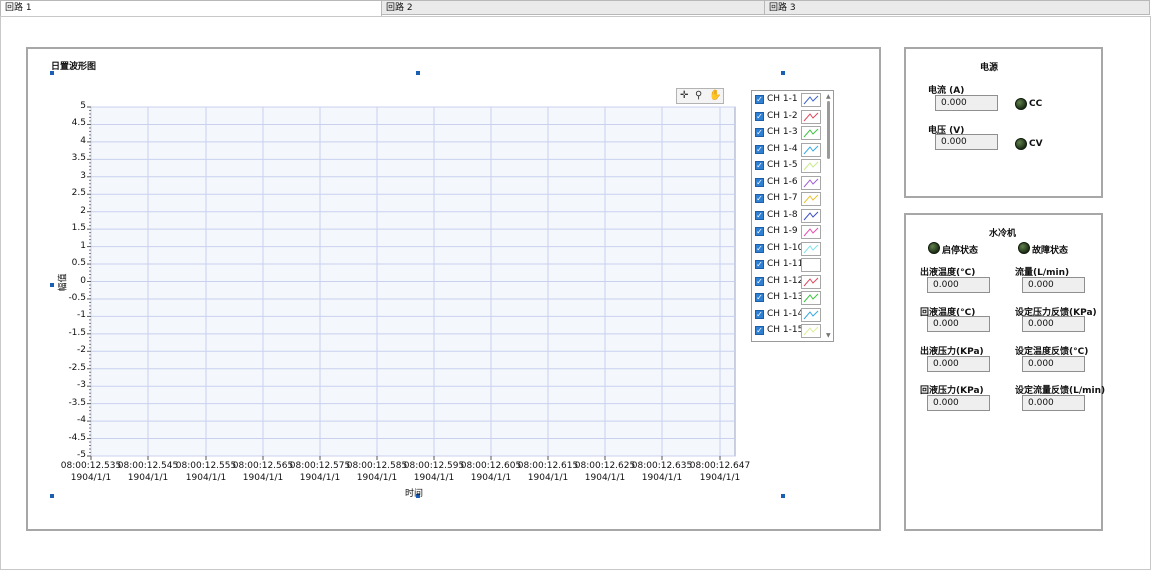 This screenshot has height=573, width=1151. Describe the element at coordinates (81, 315) in the screenshot. I see `y-tick-label: -1` at that location.